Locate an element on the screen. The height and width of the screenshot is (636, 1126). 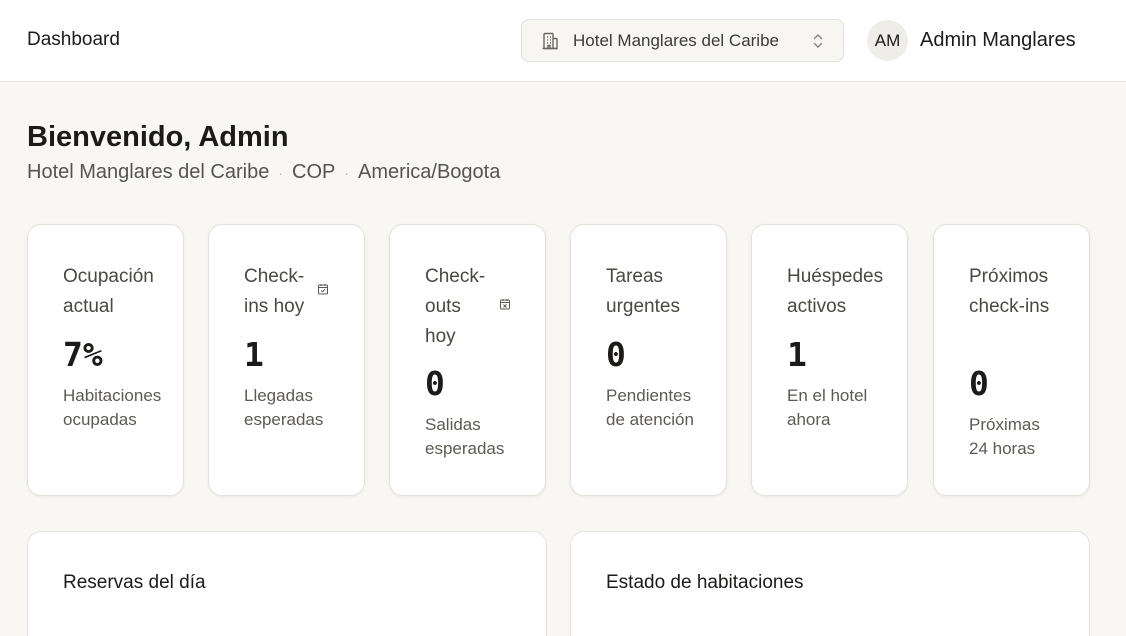
stat-card-title: Tareas urgentes is located at coordinates (643, 291).